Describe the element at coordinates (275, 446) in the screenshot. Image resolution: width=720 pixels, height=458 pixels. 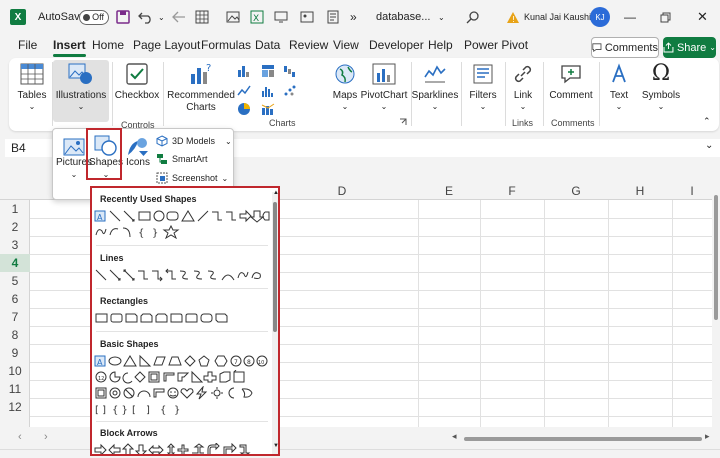
I see `scroll-down-icon: ▼` at that location.